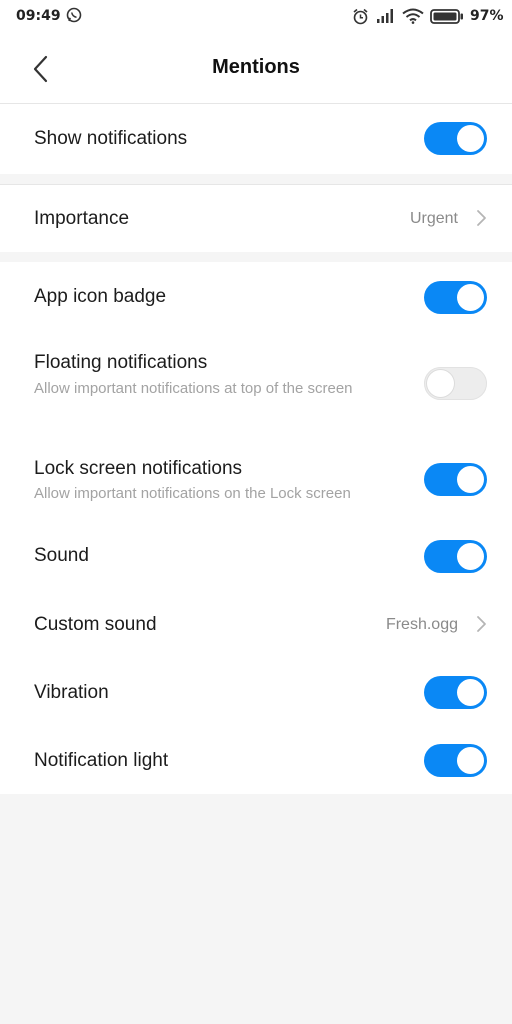 This screenshot has height=1024, width=512. Describe the element at coordinates (256, 693) in the screenshot. I see `setting-vibration: Vibration` at that location.